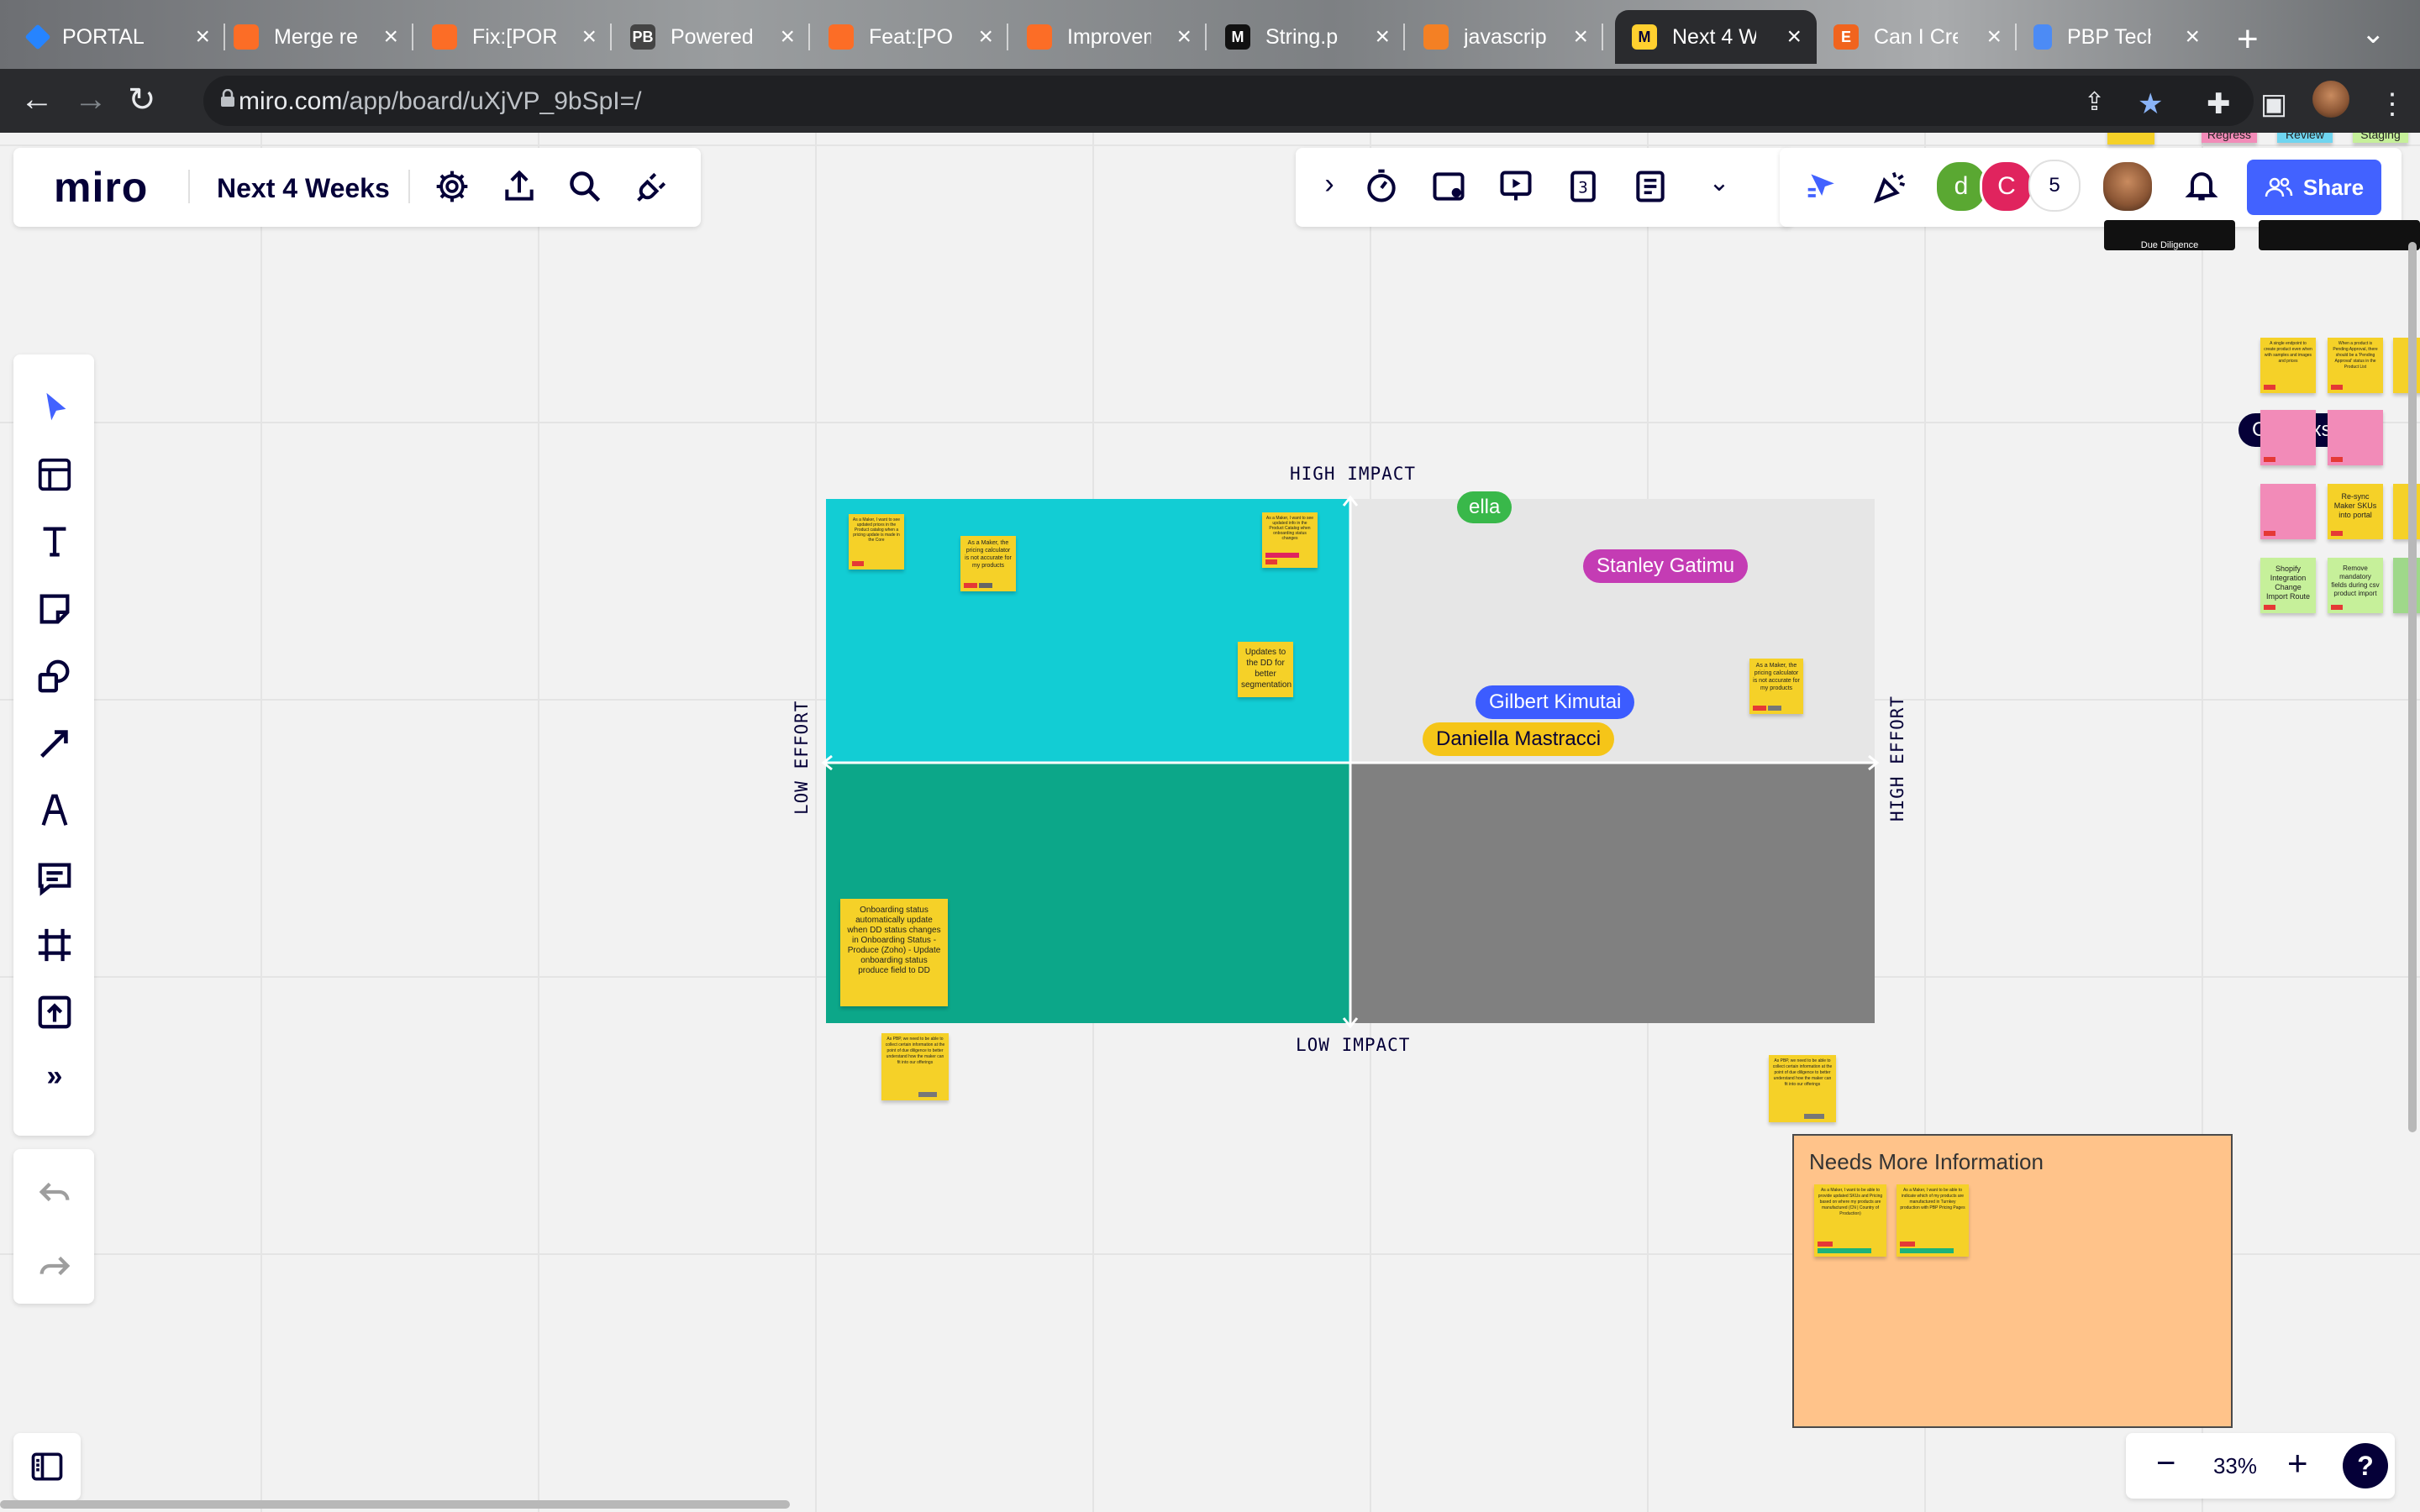  What do you see at coordinates (2229, 138) in the screenshot?
I see `sticky-tag-regress: Regress` at bounding box center [2229, 138].